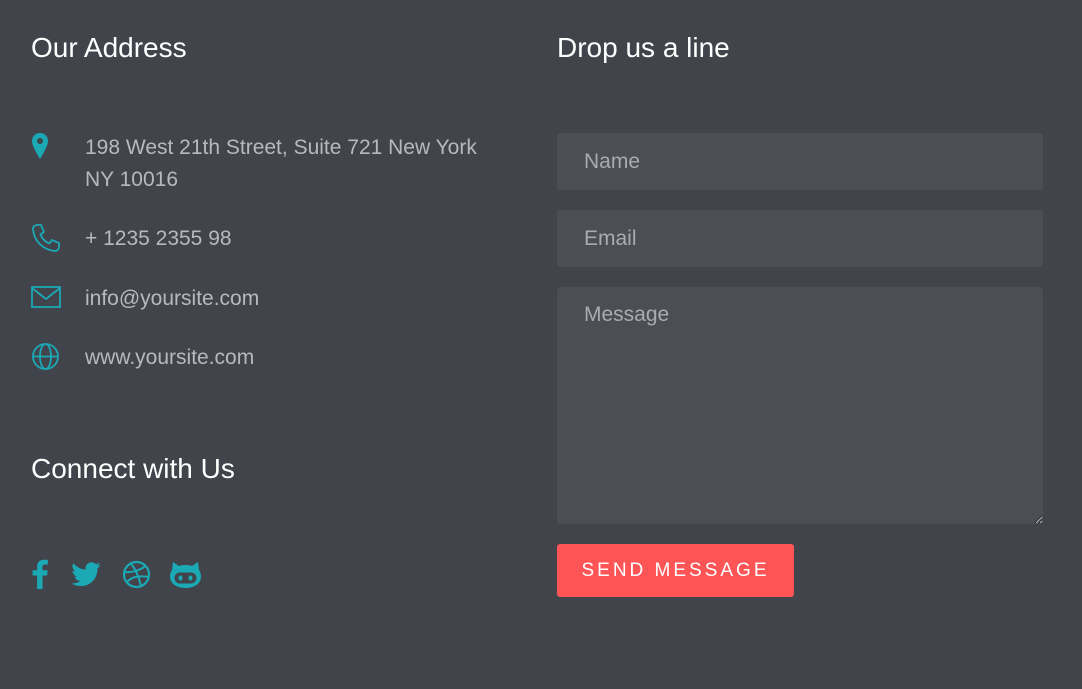 This screenshot has width=1082, height=689. I want to click on globe-icon, so click(47, 358).